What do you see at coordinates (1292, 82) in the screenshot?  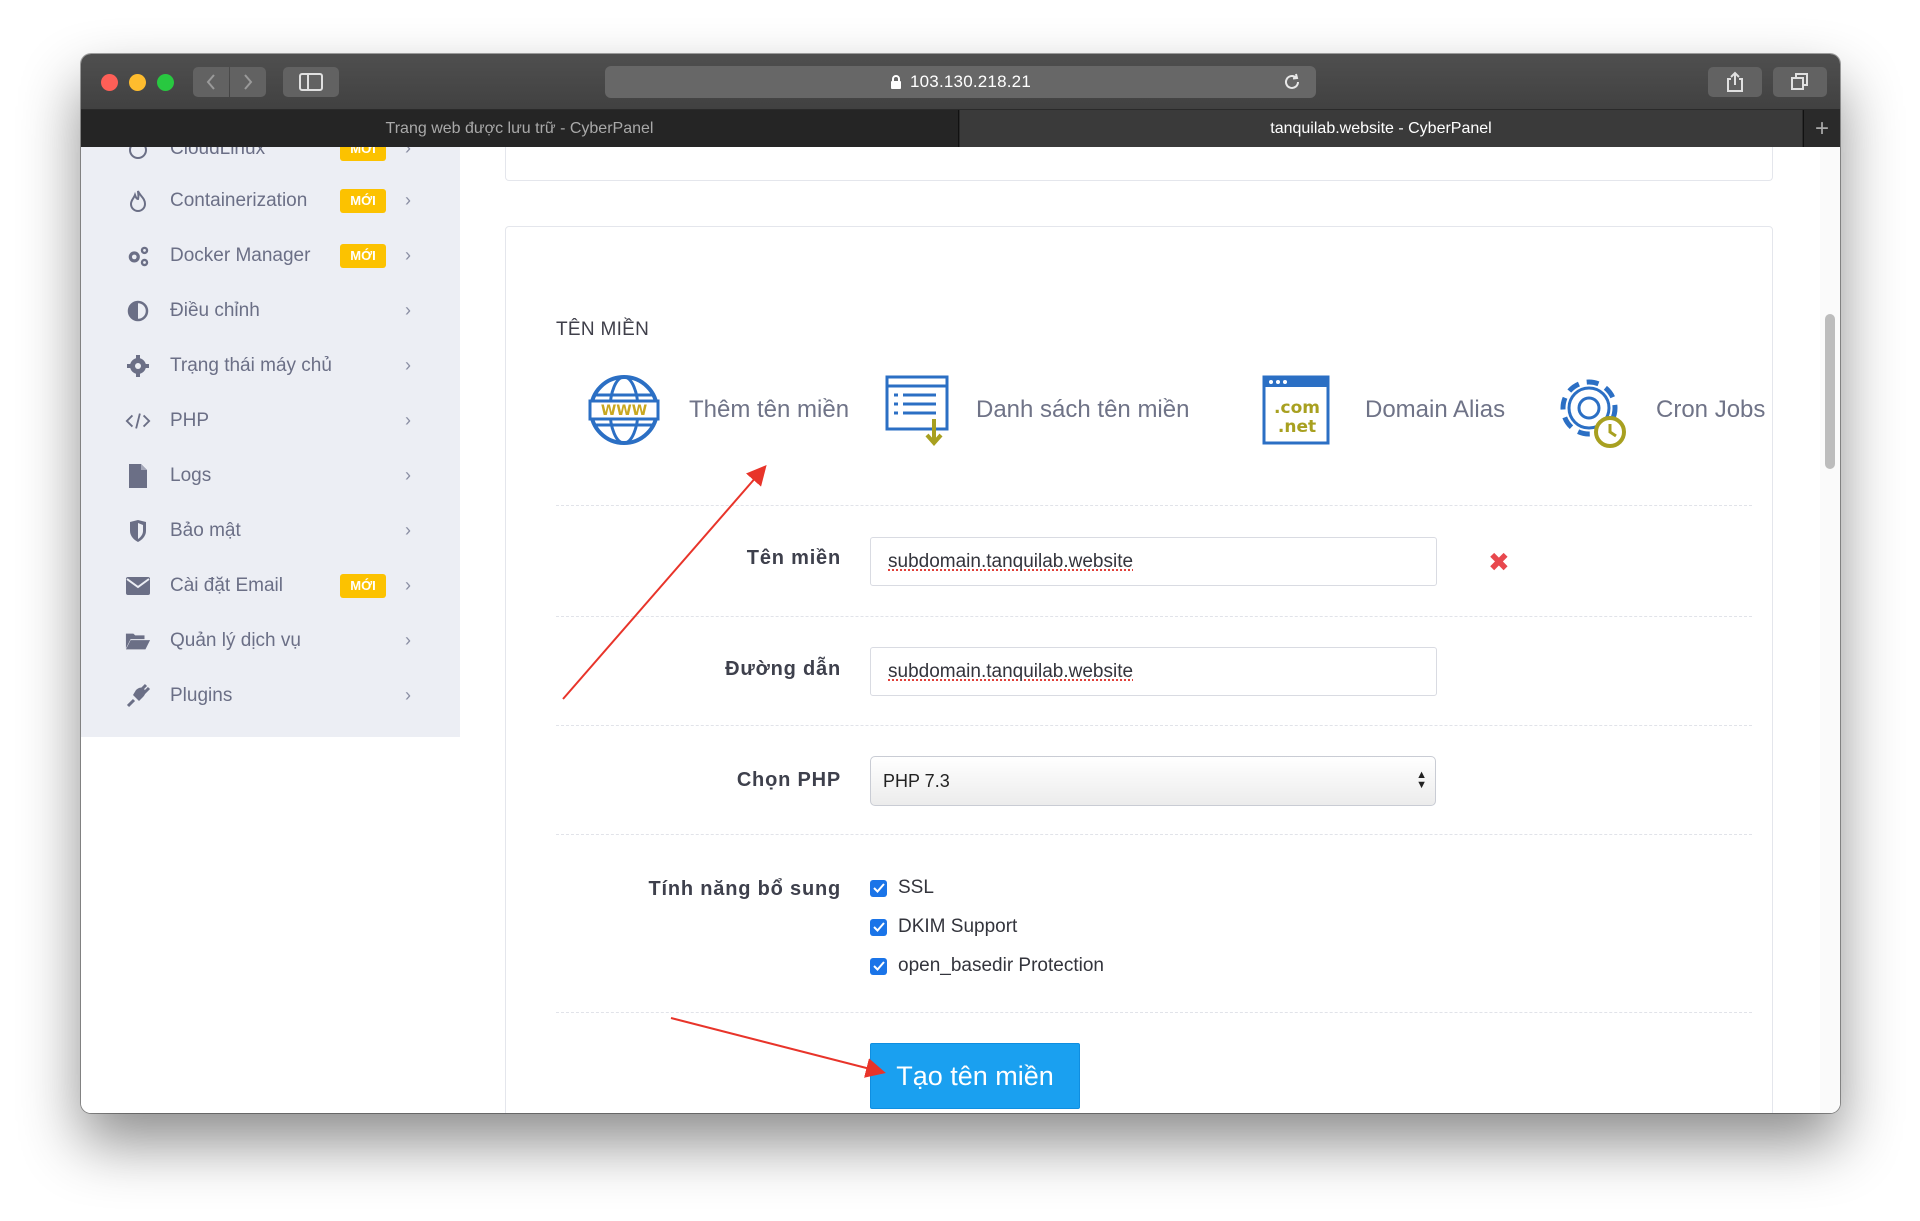 I see `reload-icon` at bounding box center [1292, 82].